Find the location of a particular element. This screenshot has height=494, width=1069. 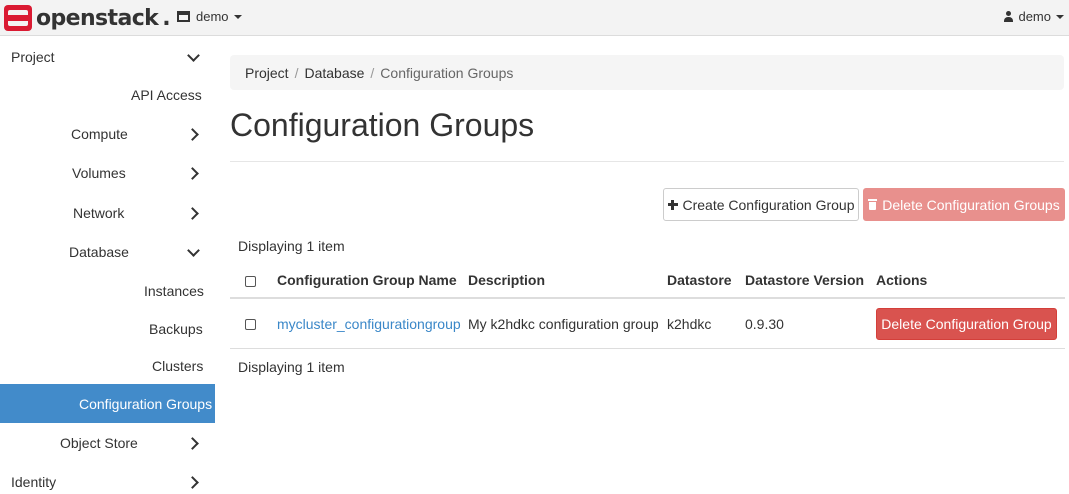

project-icon is located at coordinates (183, 16).